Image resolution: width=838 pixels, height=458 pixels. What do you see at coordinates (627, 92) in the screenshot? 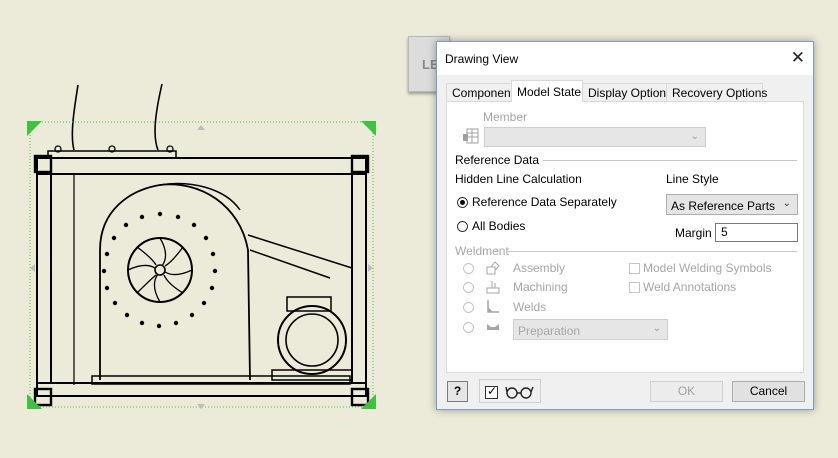
I see `tab-display-options: Display Options` at bounding box center [627, 92].